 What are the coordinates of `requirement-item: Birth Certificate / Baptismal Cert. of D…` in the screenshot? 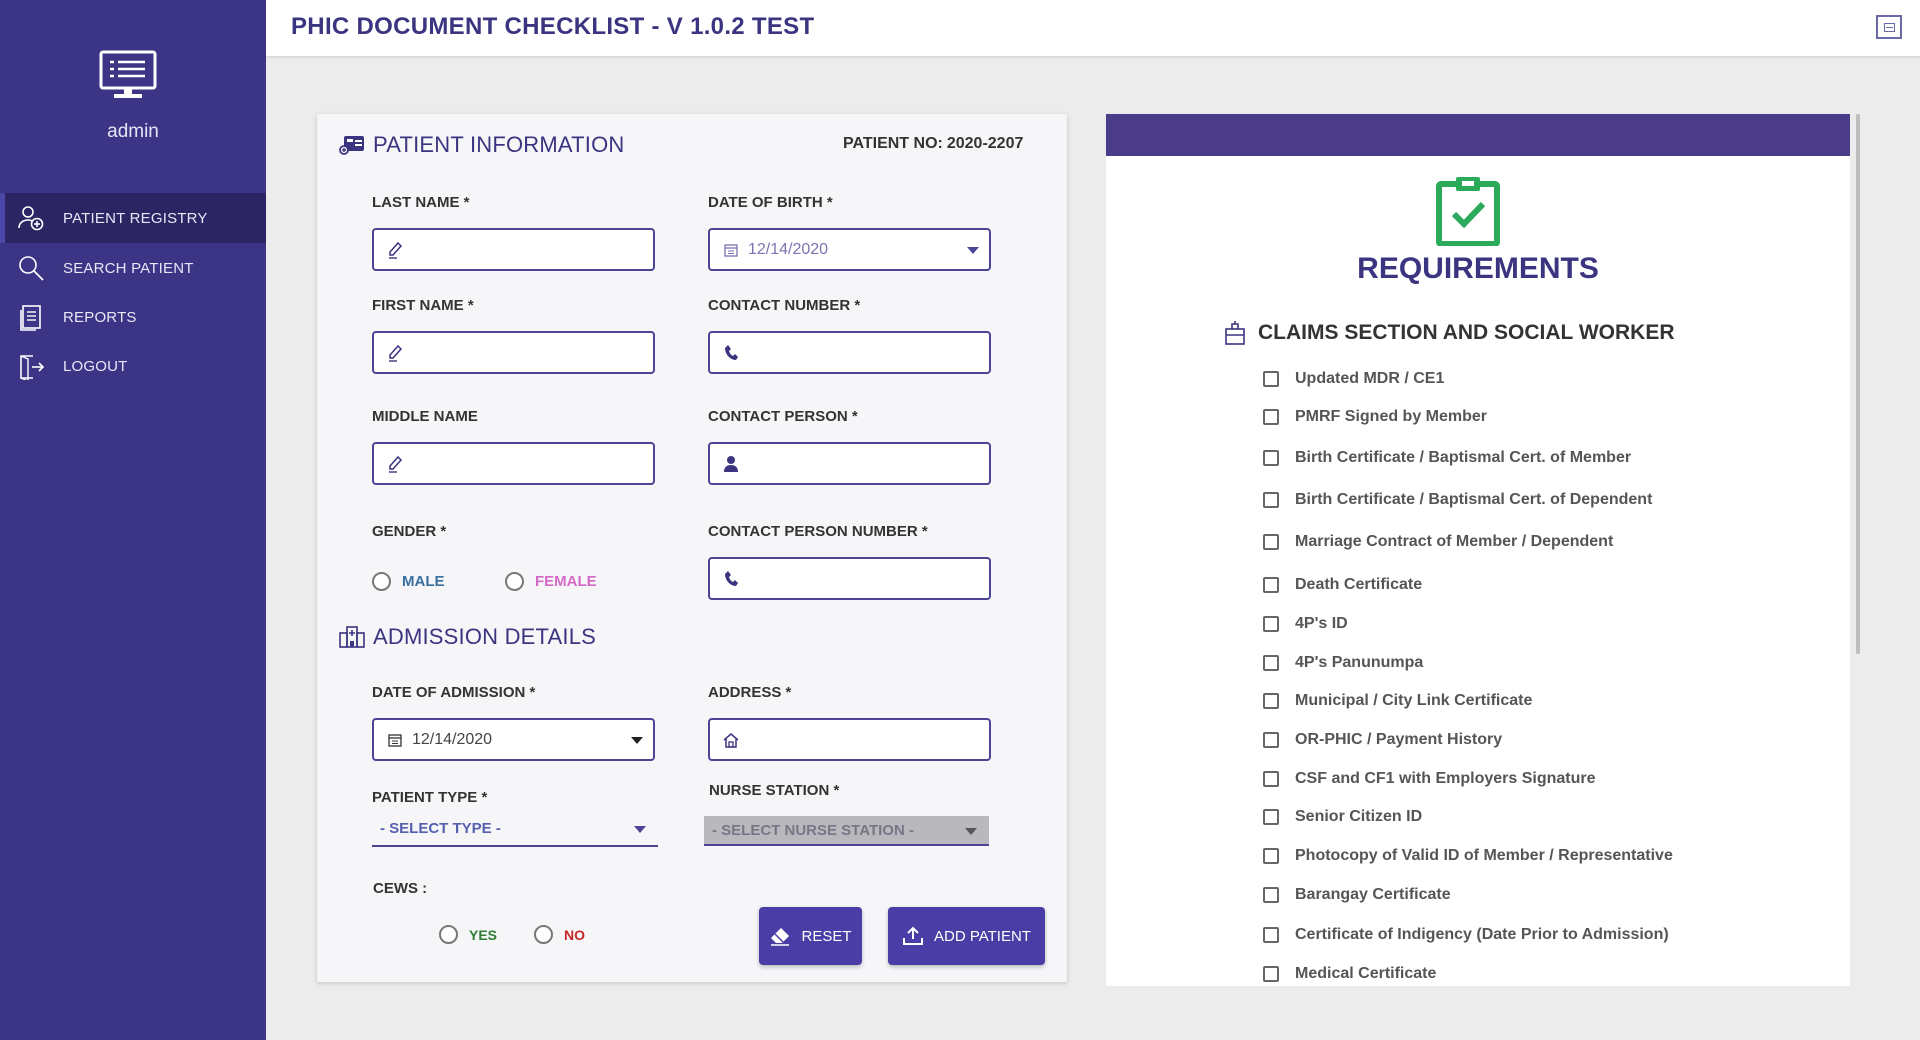 It's located at (1457, 500).